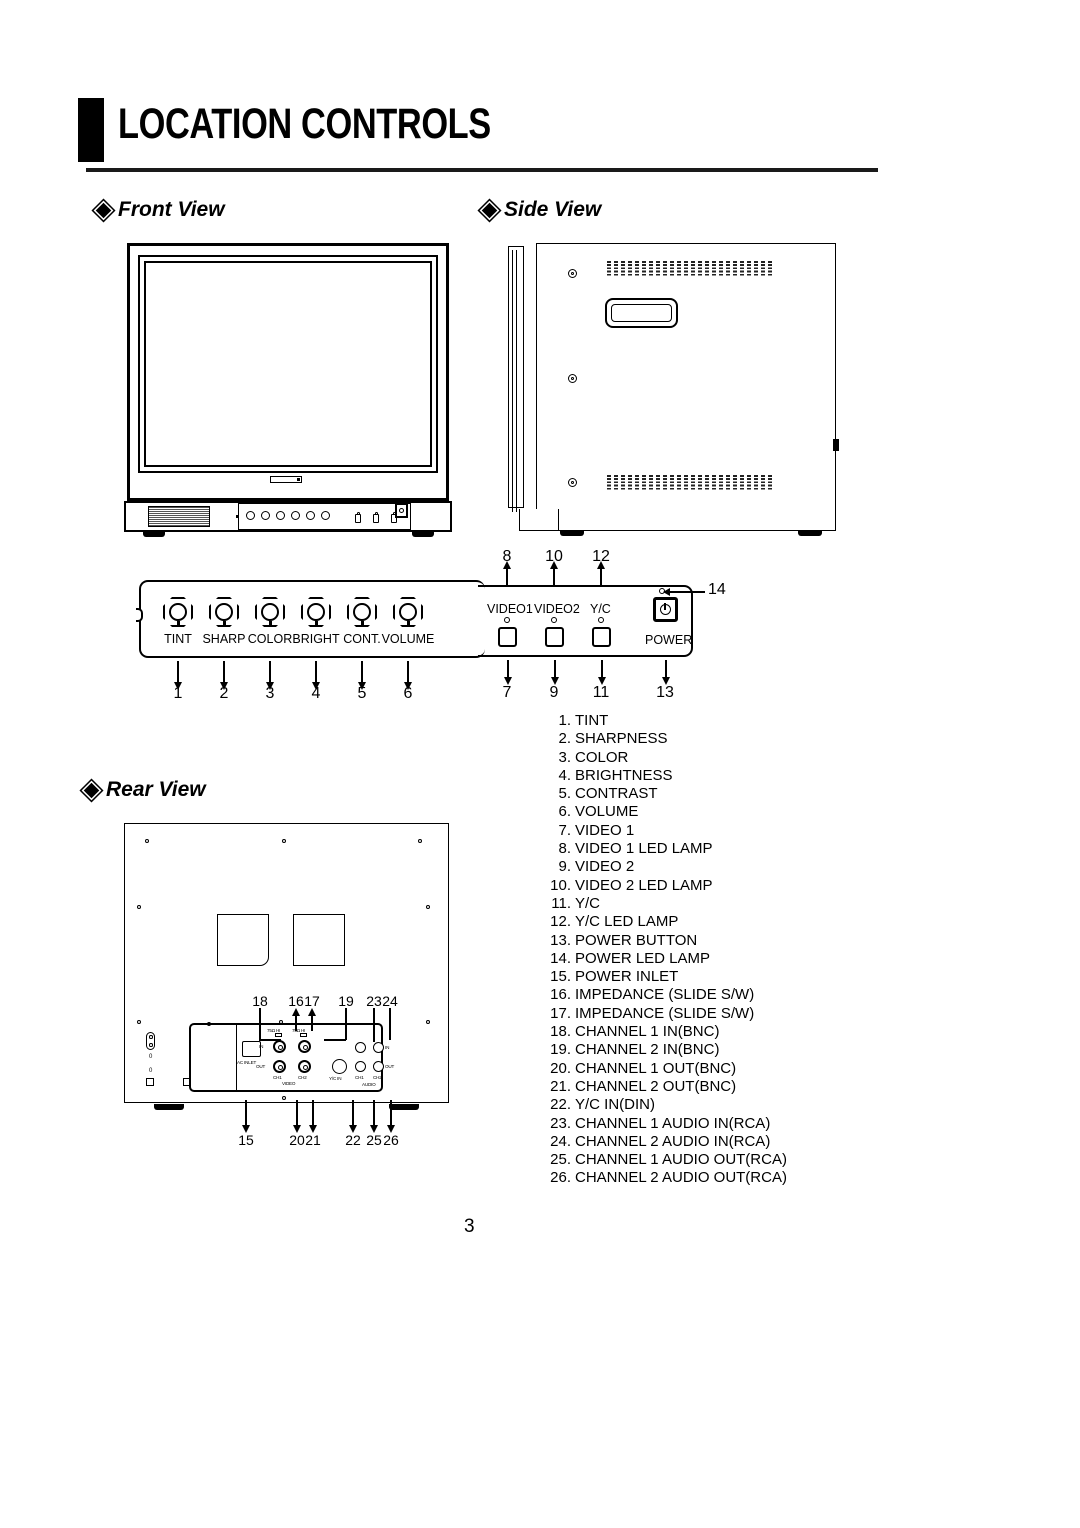 This screenshot has height=1528, width=1080. What do you see at coordinates (156, 789) in the screenshot?
I see `rear-view-label: Rear View` at bounding box center [156, 789].